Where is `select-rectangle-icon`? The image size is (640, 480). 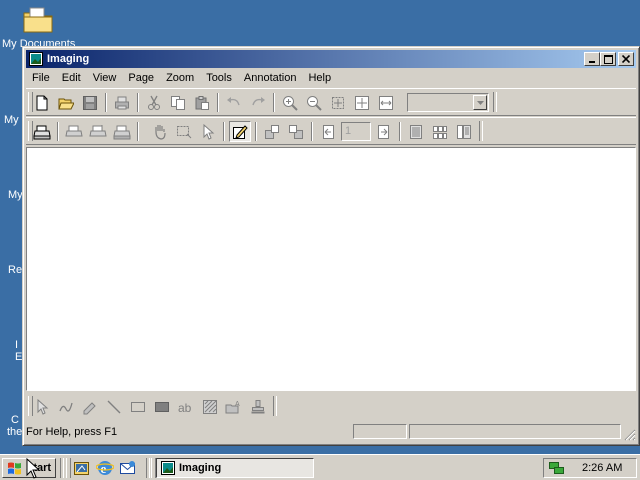 select-rectangle-icon is located at coordinates (184, 131).